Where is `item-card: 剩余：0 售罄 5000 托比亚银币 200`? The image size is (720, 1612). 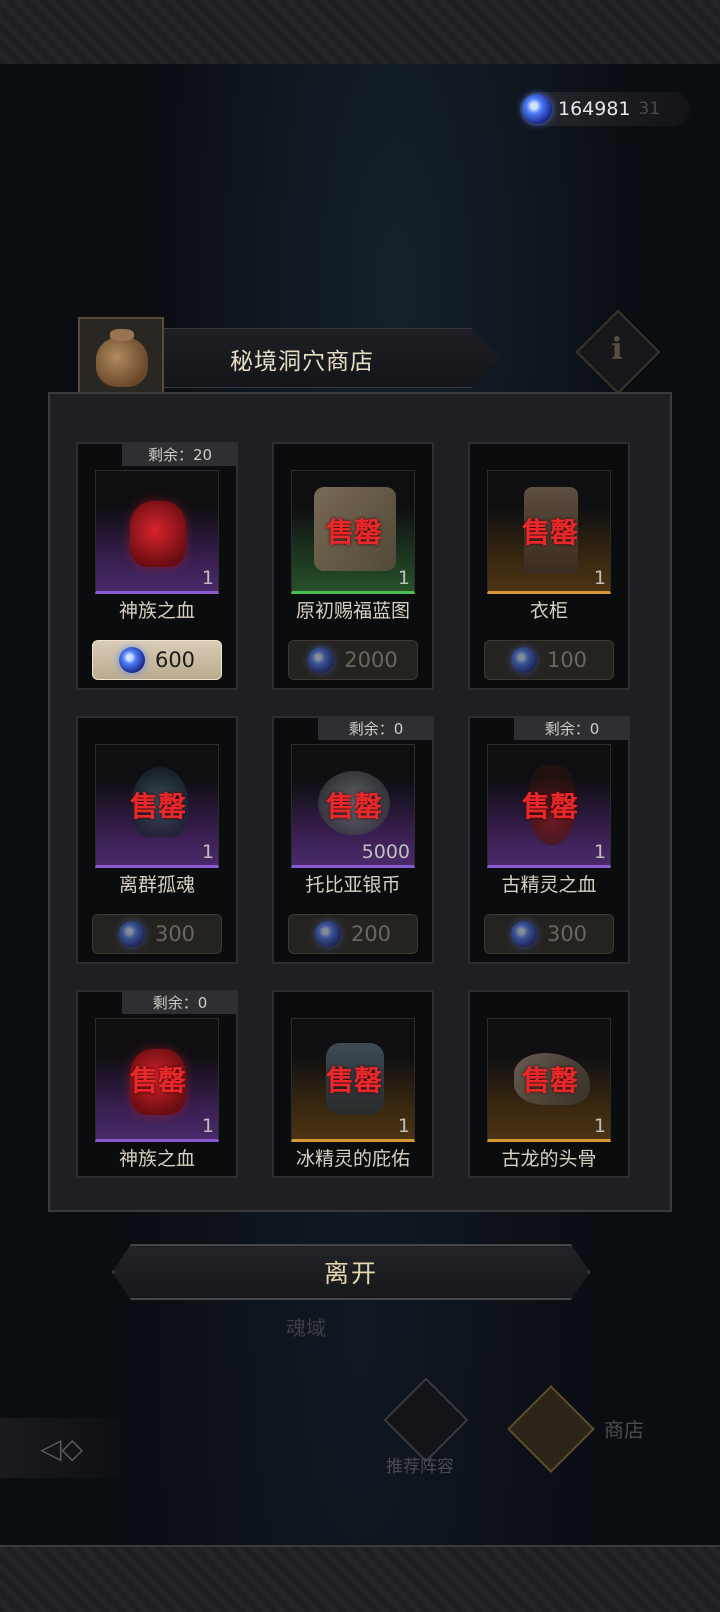
item-card: 剩余：0 售罄 5000 托比亚银币 200 is located at coordinates (353, 840).